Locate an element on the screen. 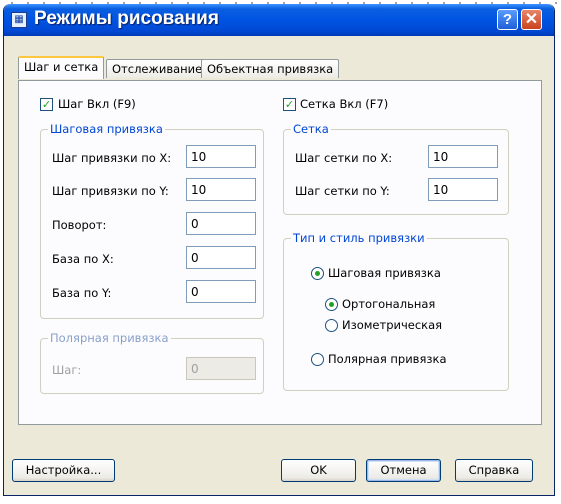 The height and width of the screenshot is (504, 561). grid-snap-radio is located at coordinates (317, 273).